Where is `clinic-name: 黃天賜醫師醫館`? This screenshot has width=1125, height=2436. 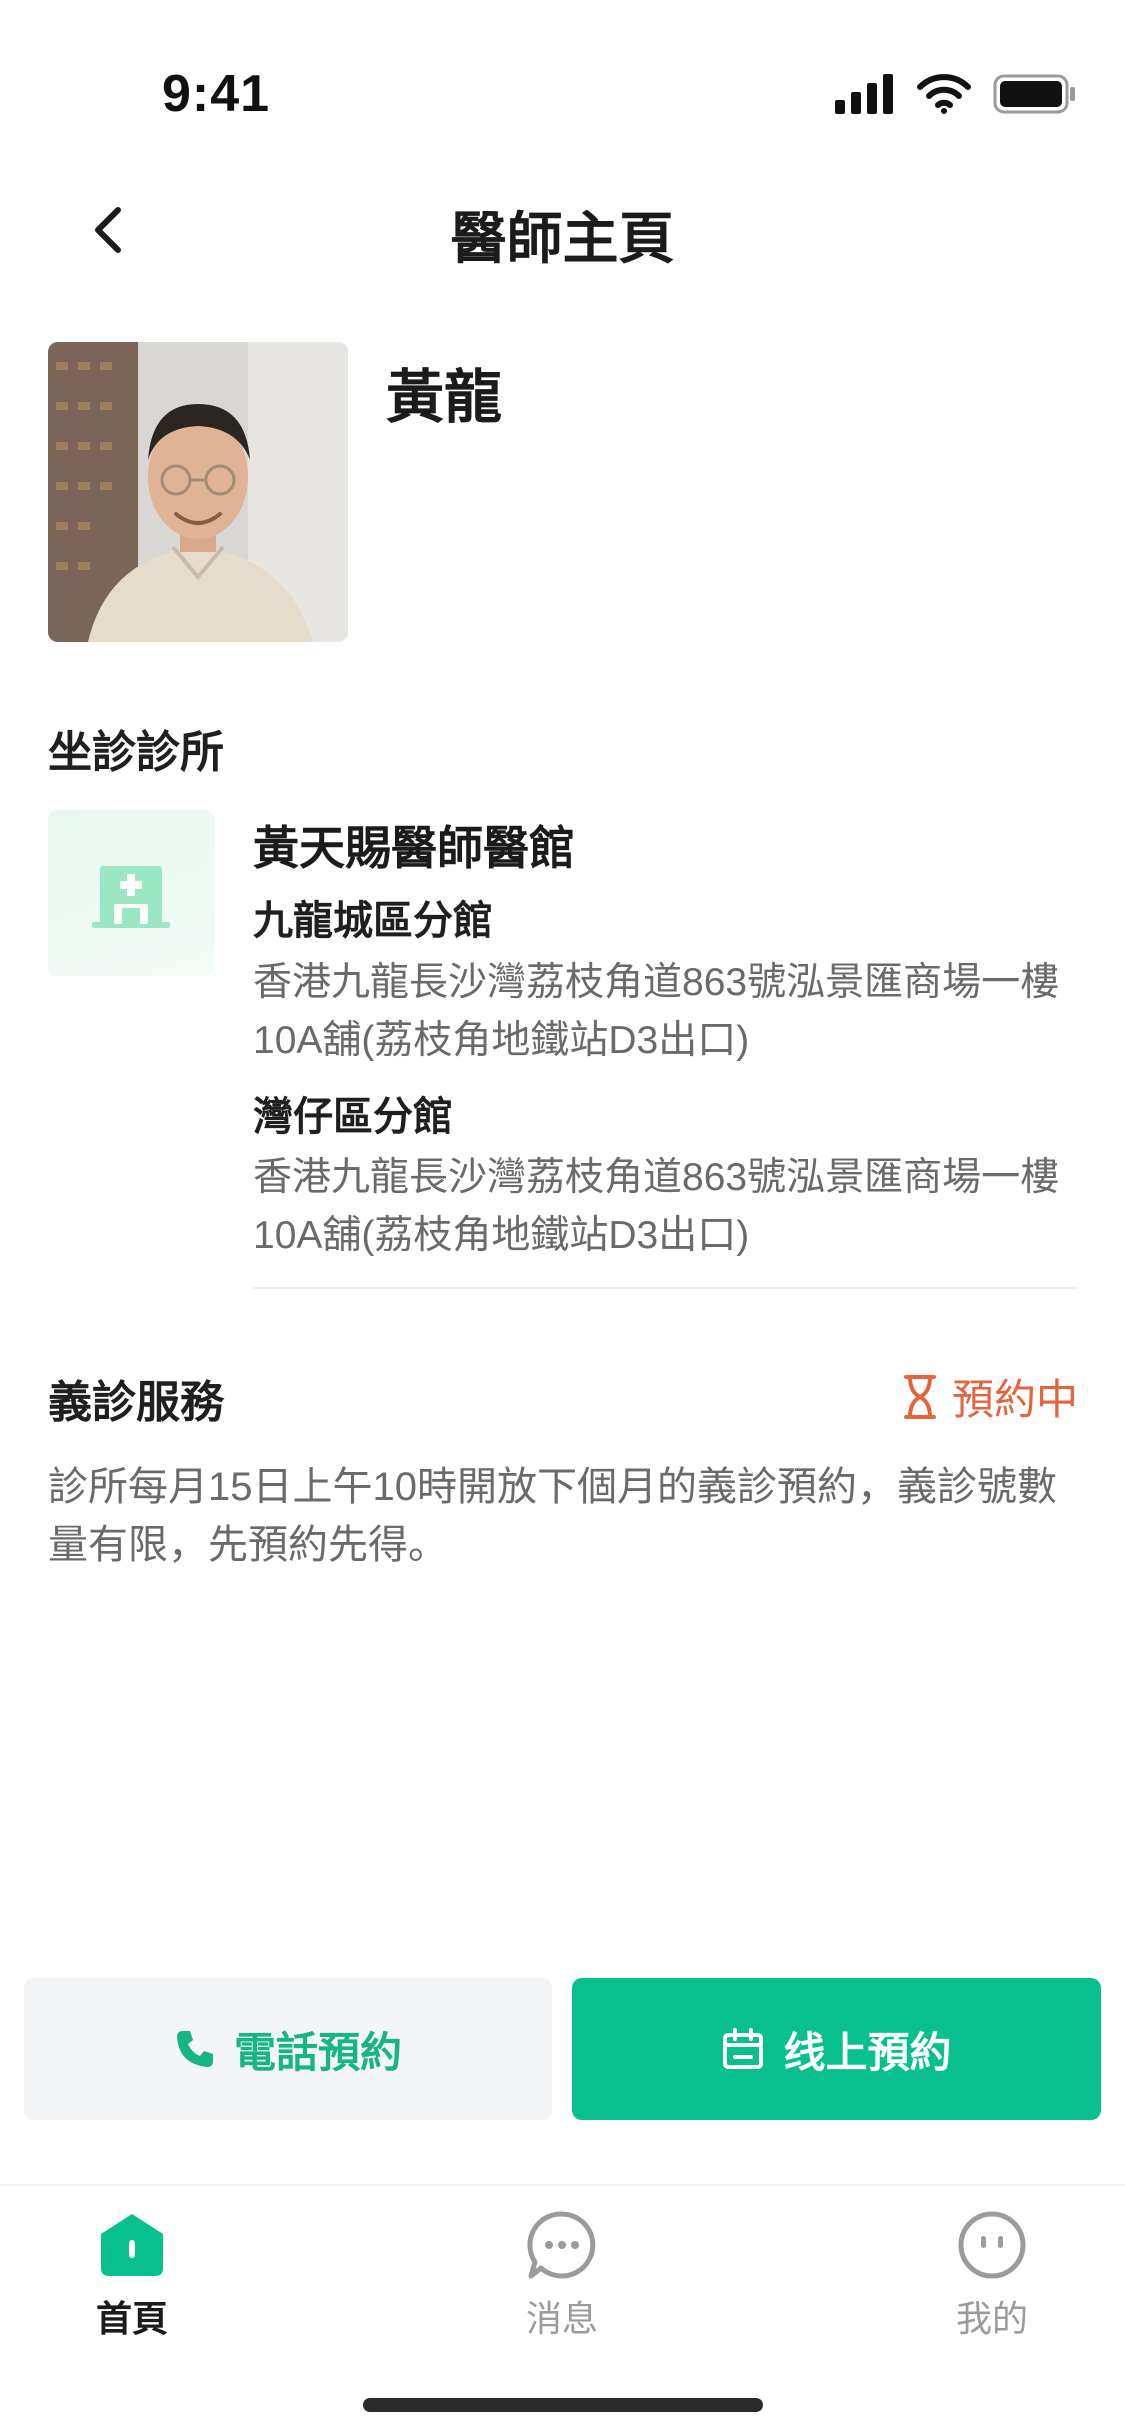
clinic-name: 黃天賜醫師醫館 is located at coordinates (414, 848).